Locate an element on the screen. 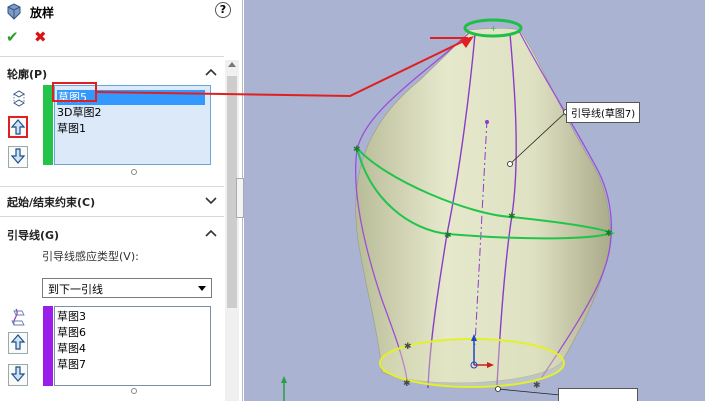 The height and width of the screenshot is (401, 705). list-item-label: 草图5 is located at coordinates (72, 97).